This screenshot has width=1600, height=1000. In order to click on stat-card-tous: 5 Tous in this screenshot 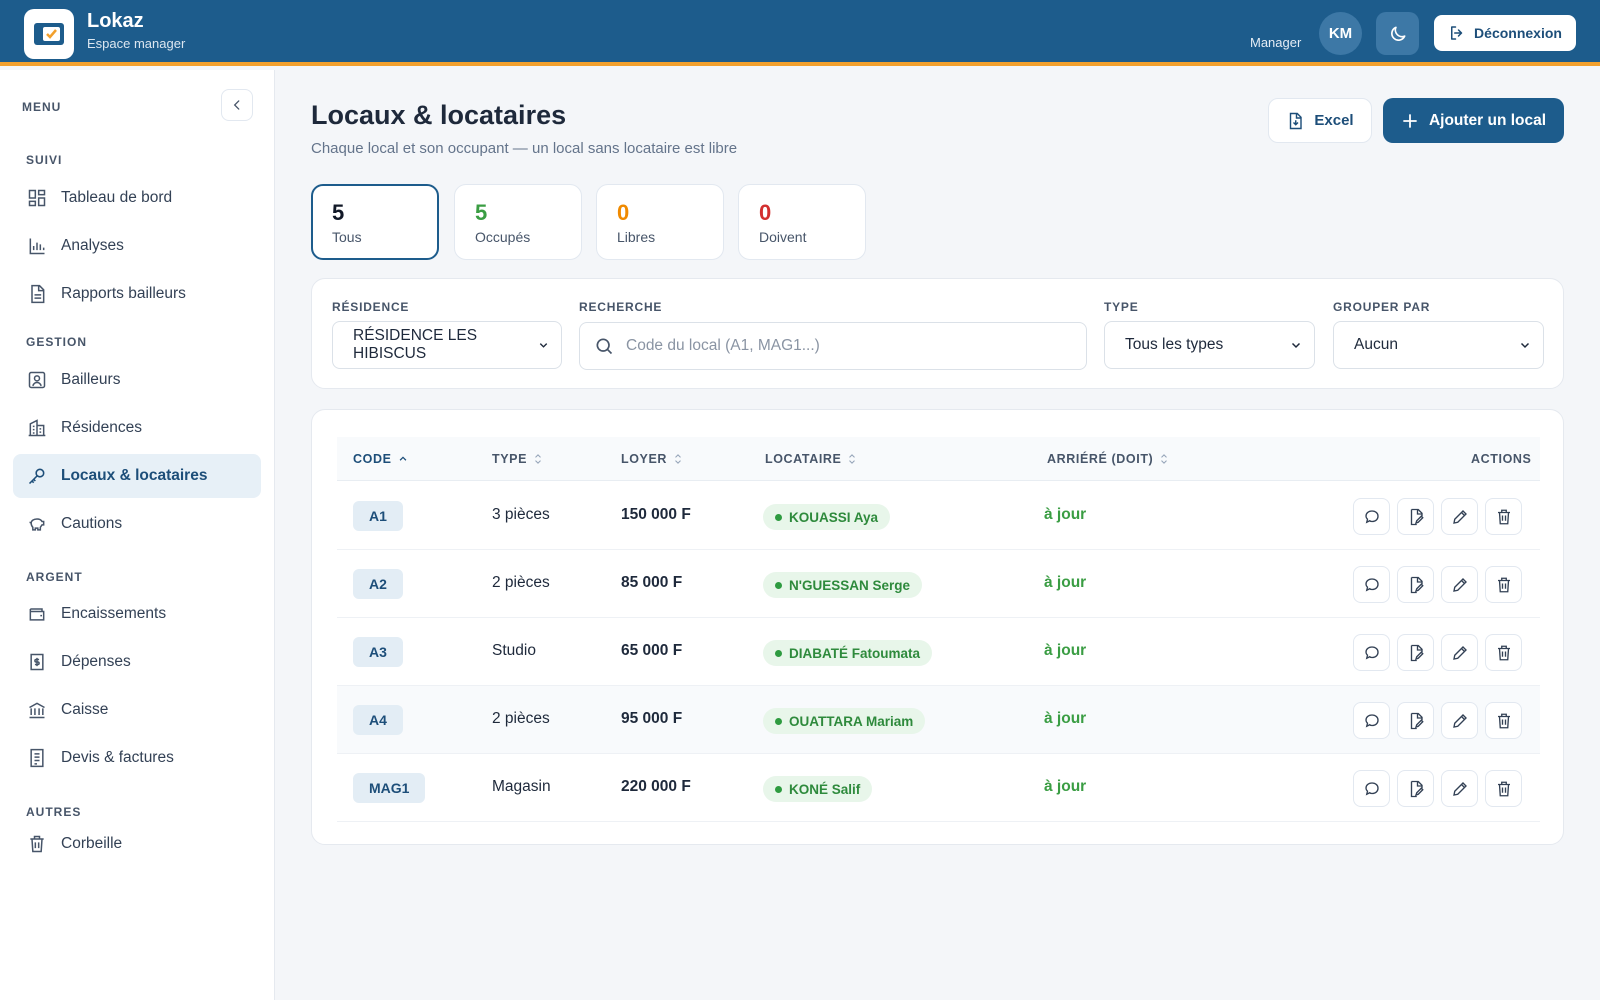, I will do `click(375, 222)`.